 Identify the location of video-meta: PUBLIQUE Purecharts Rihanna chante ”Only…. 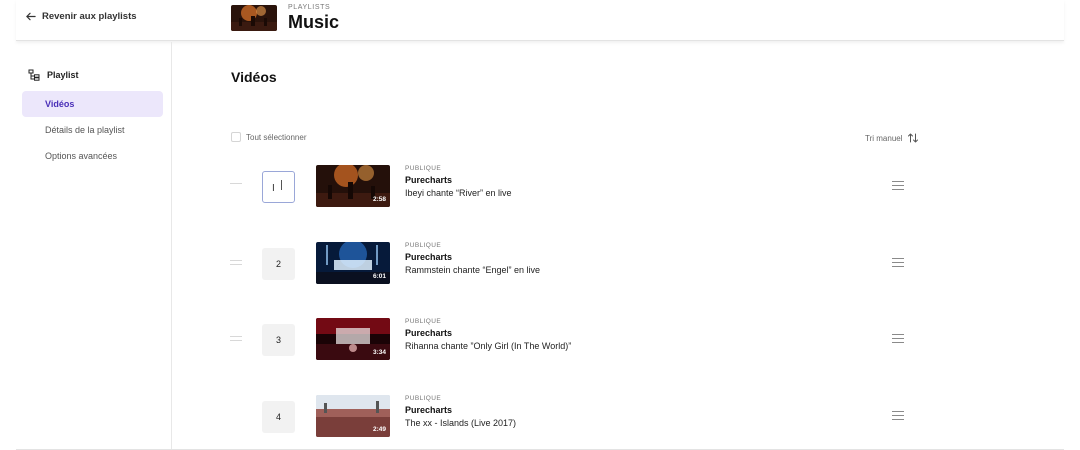
(488, 334).